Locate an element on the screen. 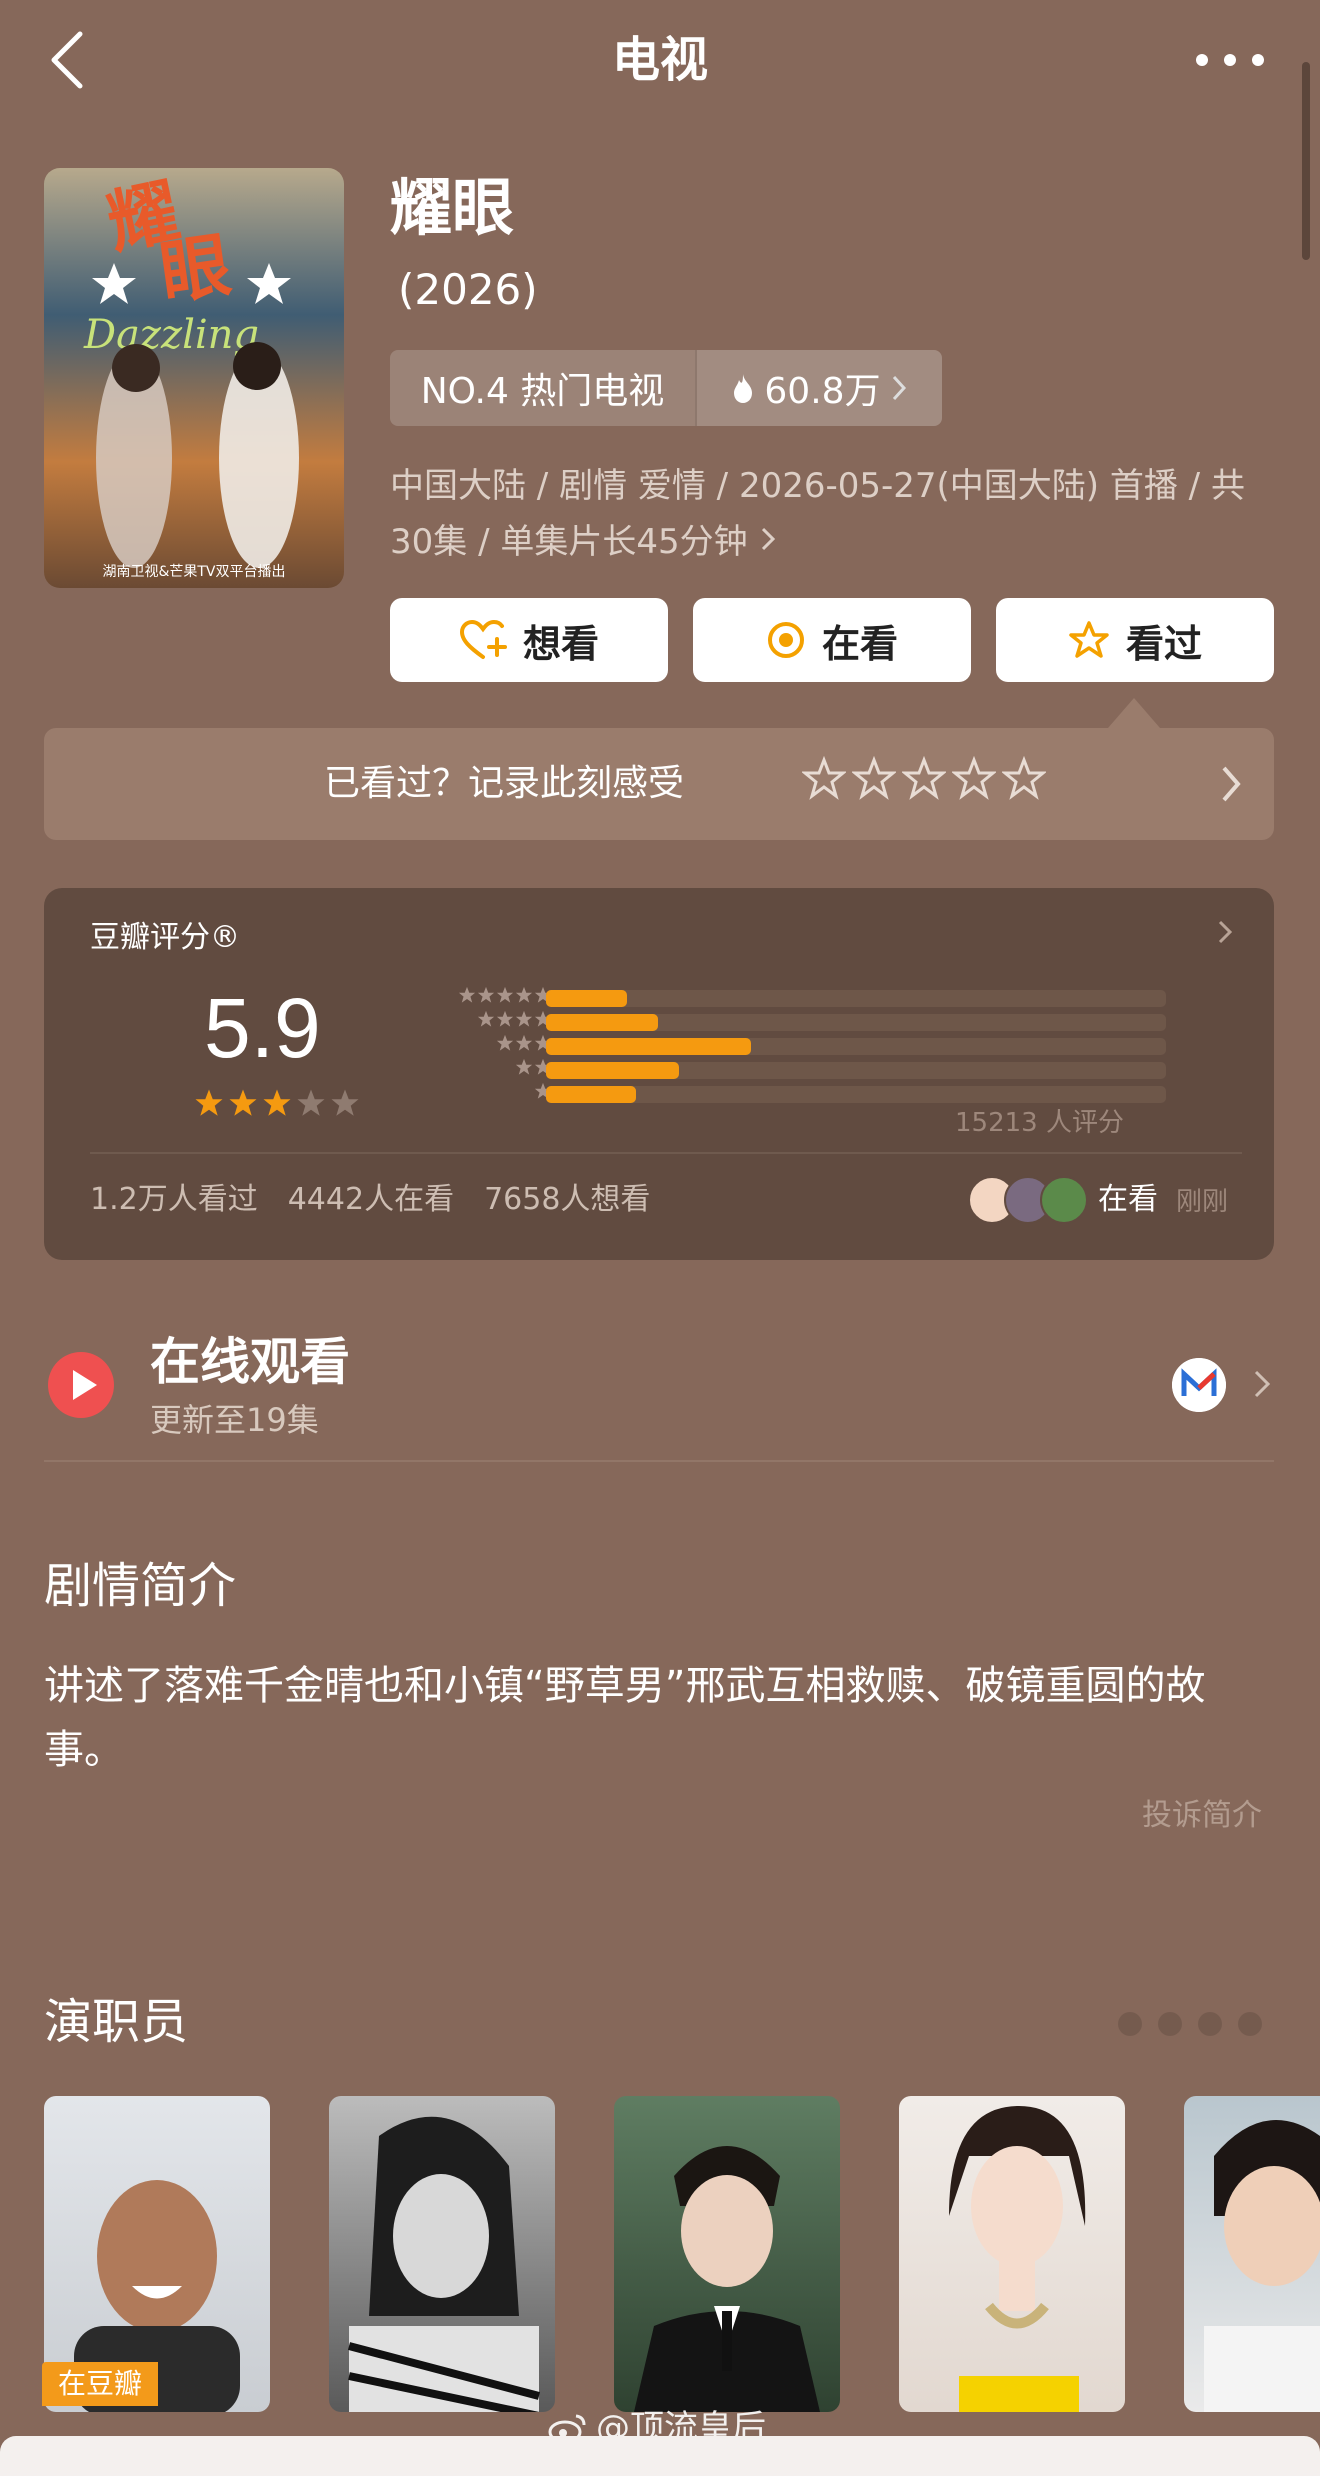 The width and height of the screenshot is (1320, 2476). rating-distribution is located at coordinates (784, 1046).